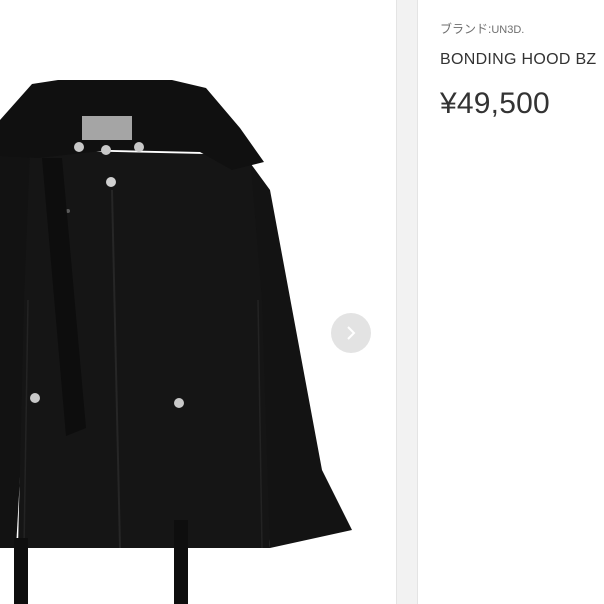 This screenshot has height=604, width=604. Describe the element at coordinates (507, 30) in the screenshot. I see `brand-link: UN3D.` at that location.